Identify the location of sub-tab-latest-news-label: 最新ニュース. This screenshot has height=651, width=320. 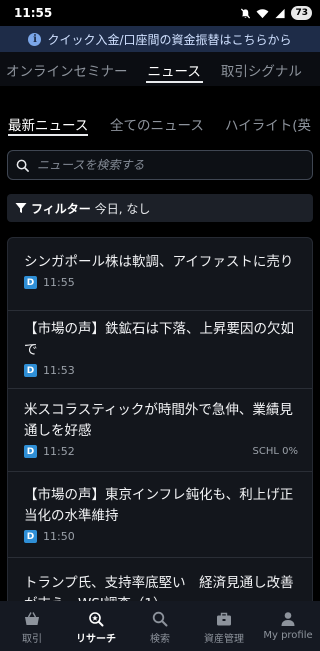
(48, 126).